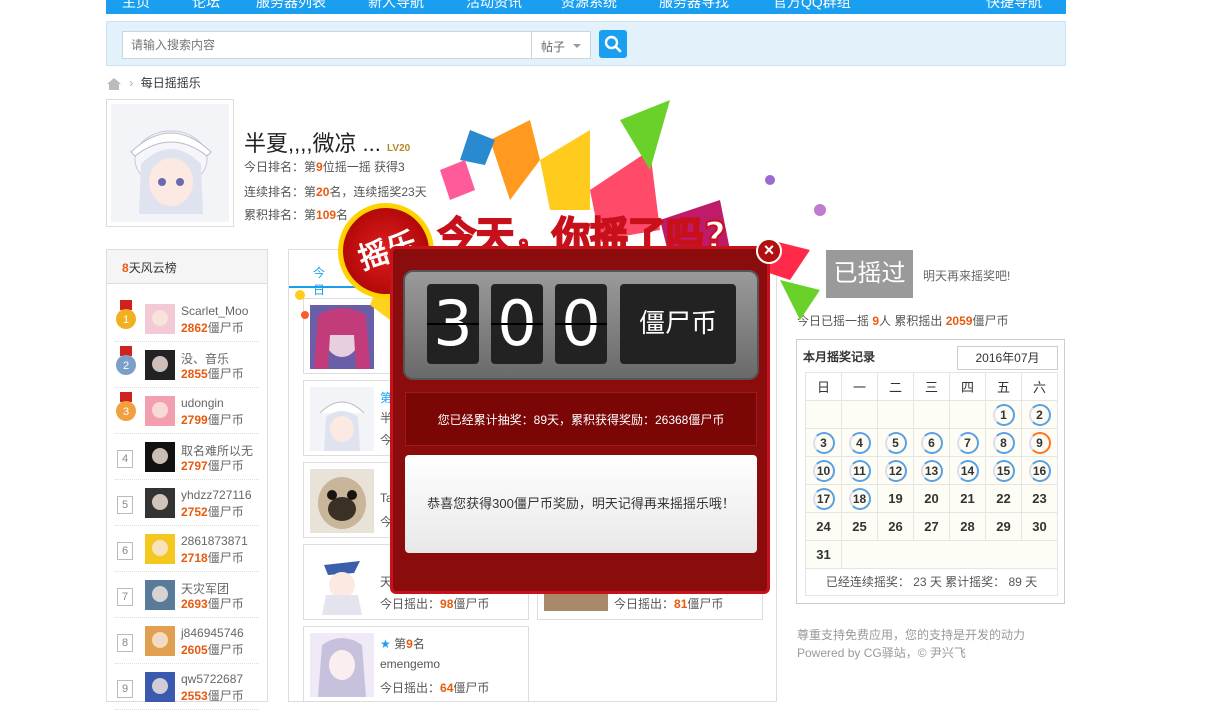  I want to click on today-stat: 今日已摇一摇 9人 累积摇出 2059僵尸币, so click(903, 321).